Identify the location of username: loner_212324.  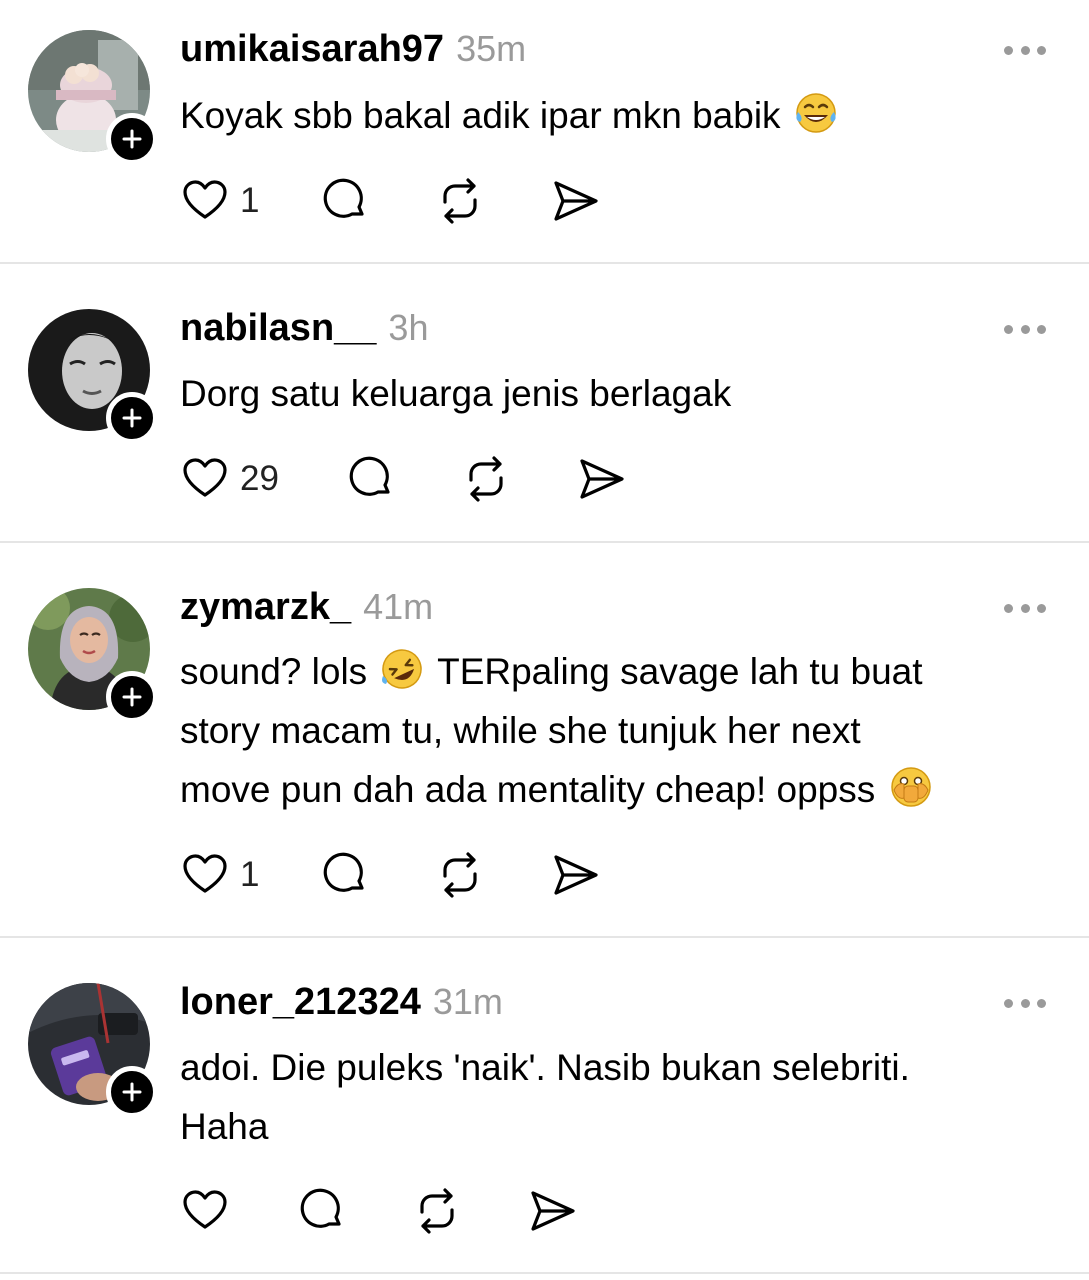
(300, 1002).